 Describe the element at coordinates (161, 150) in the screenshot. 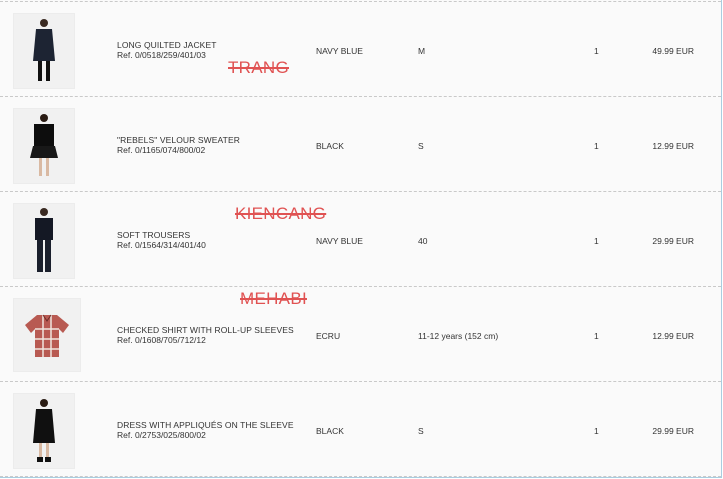

I see `product-ref: Ref. 0/1165/074/800/02` at that location.